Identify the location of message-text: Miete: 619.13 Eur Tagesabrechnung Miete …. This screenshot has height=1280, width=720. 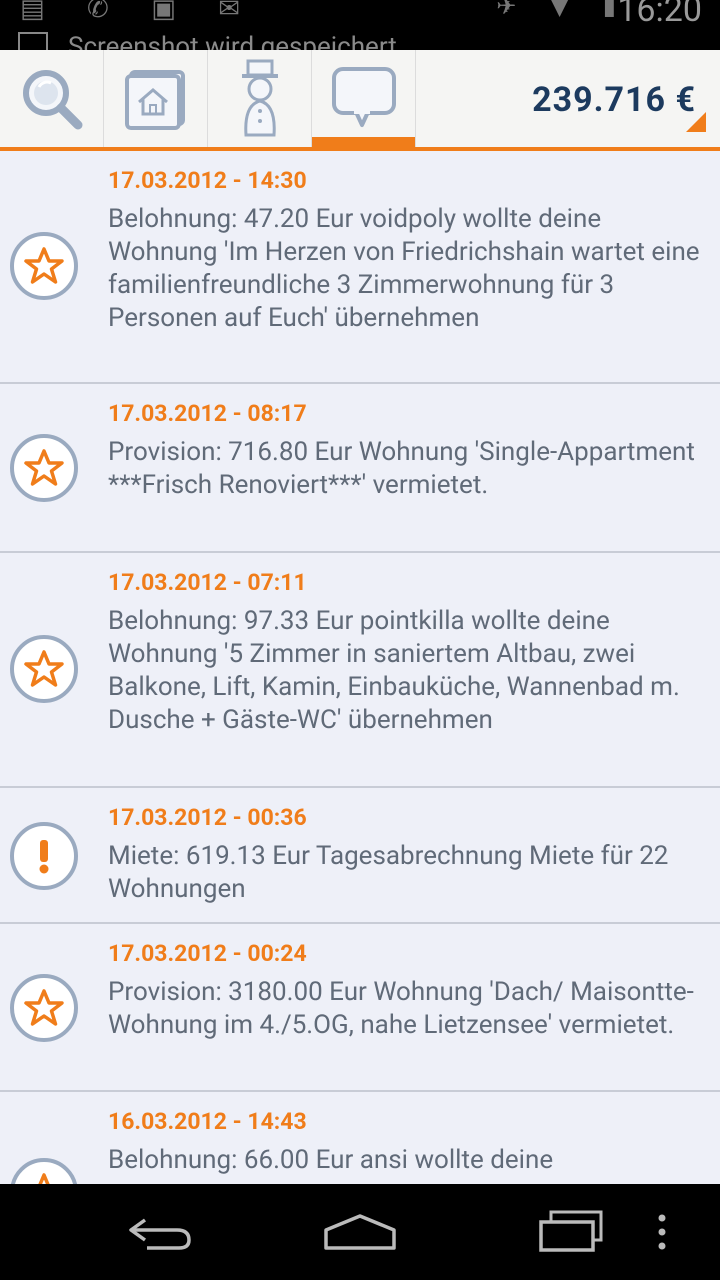
(388, 872).